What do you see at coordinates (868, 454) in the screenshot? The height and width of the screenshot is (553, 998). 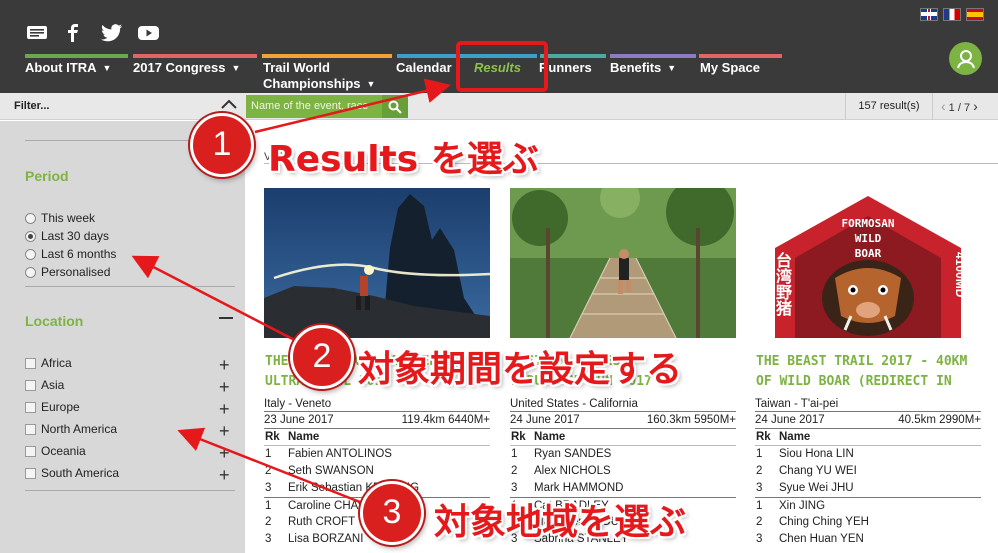 I see `result-row: 1 Siou Hona LIN` at bounding box center [868, 454].